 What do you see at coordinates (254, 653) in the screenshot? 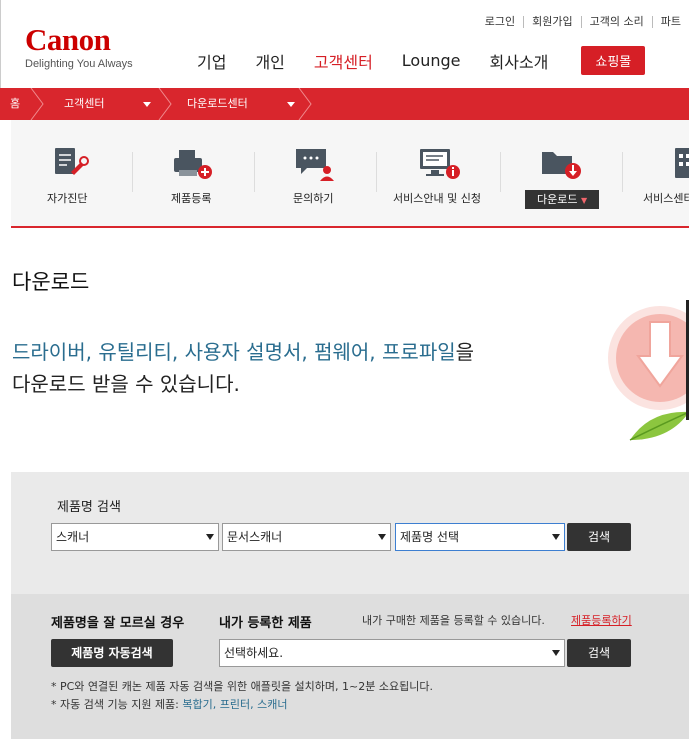
I see `registered-product-select-value: 선택하세요.` at bounding box center [254, 653].